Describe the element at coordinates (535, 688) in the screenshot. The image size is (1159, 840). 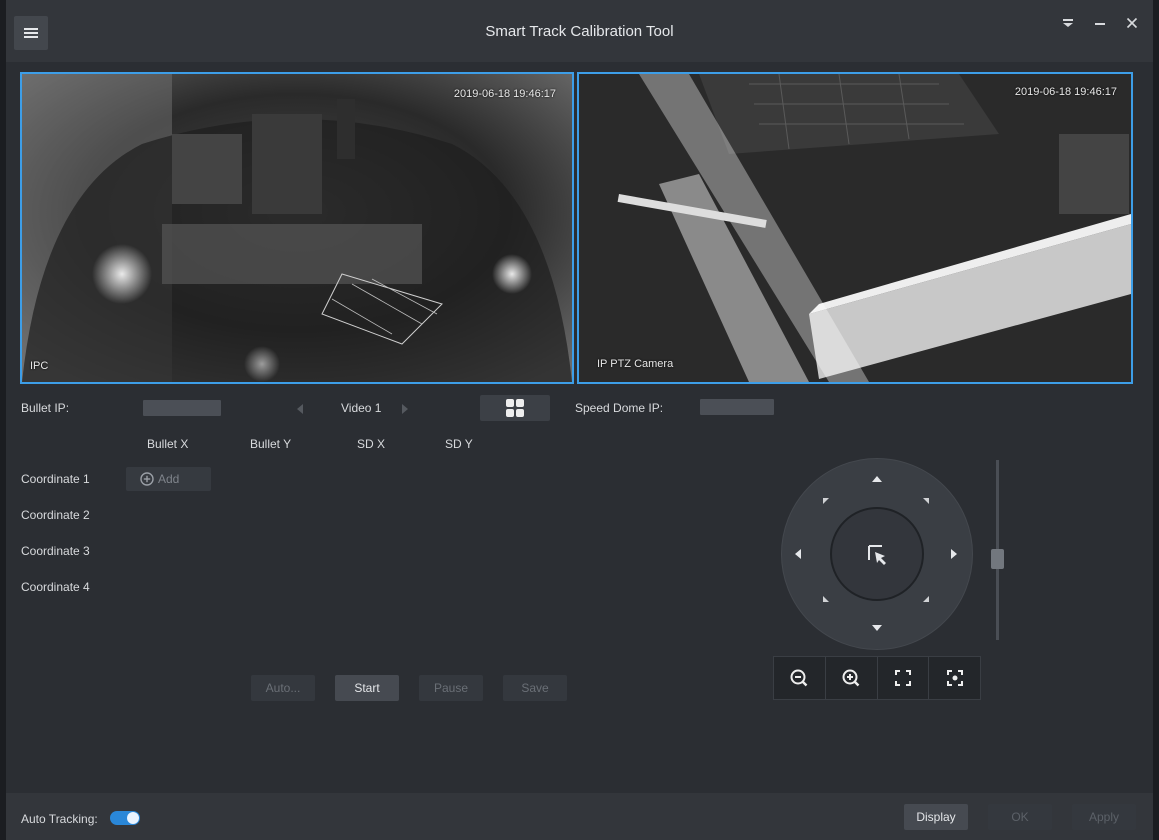
I see `save-button: Save` at that location.